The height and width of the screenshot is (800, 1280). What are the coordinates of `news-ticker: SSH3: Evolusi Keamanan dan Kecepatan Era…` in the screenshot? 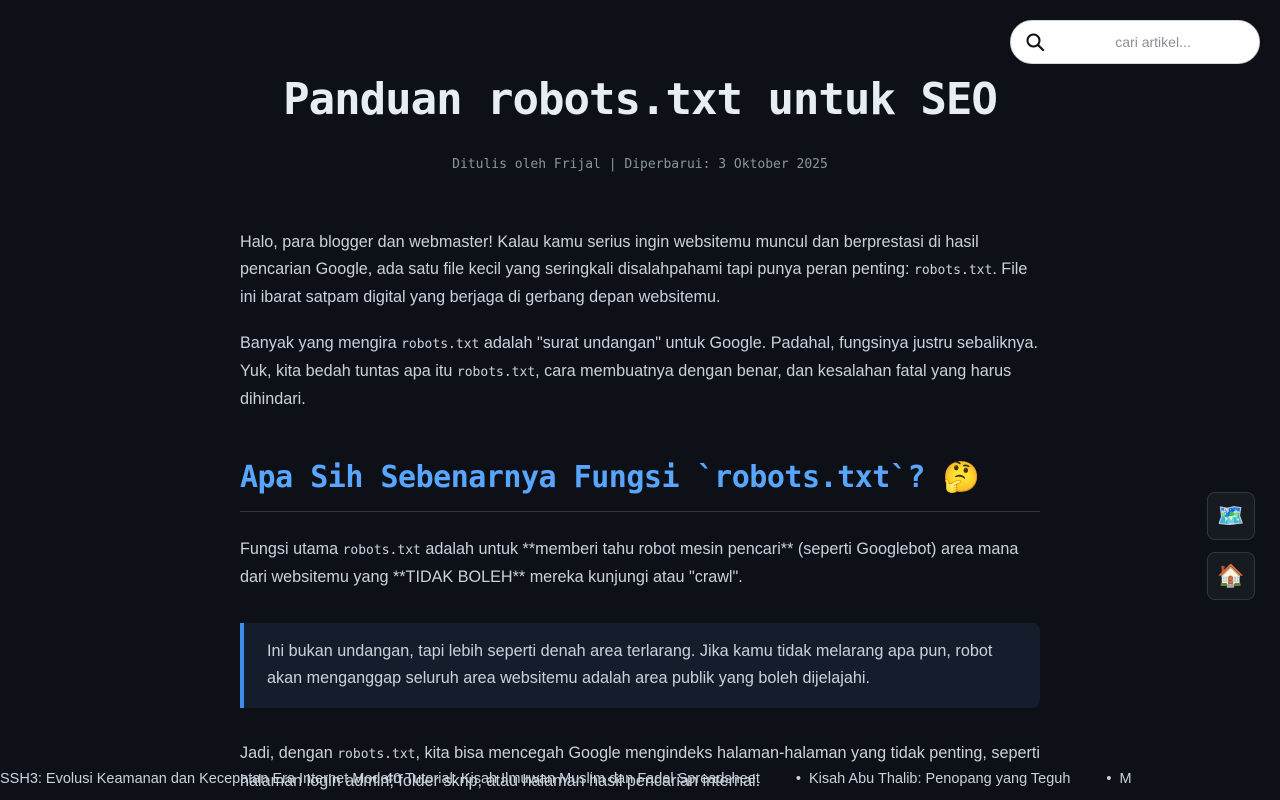 It's located at (640, 779).